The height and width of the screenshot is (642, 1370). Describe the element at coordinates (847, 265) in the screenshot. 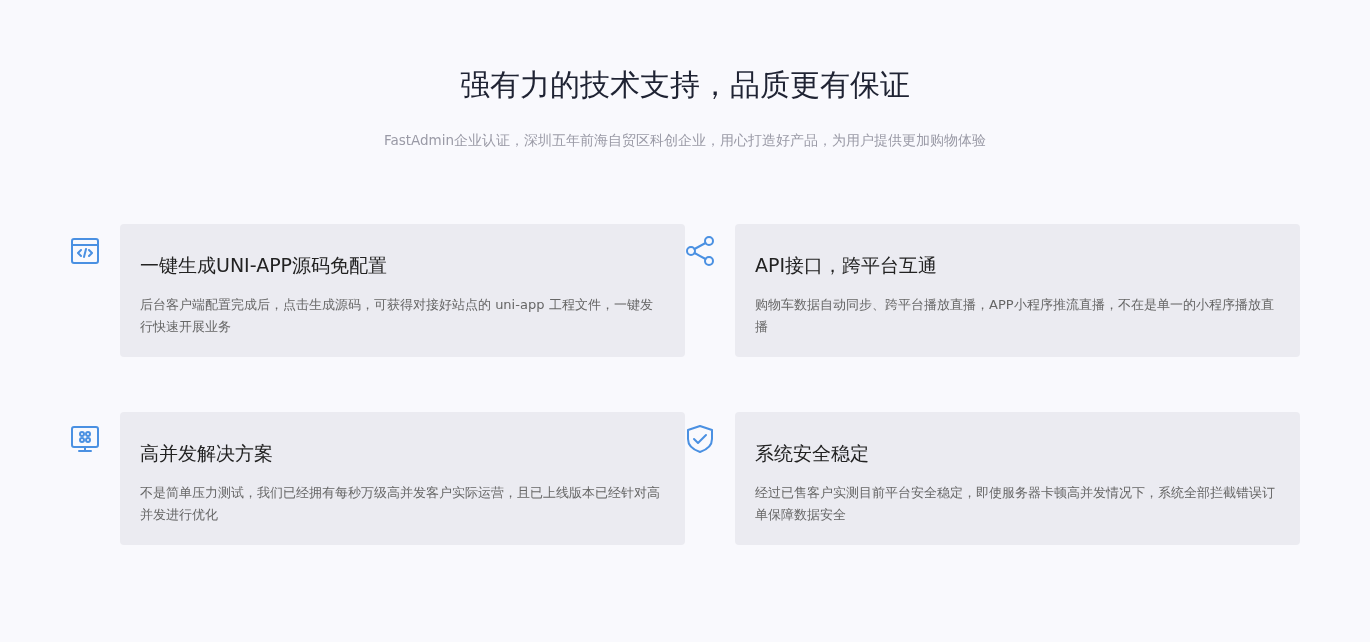

I see `feature-title: API接口，跨平台互通` at that location.